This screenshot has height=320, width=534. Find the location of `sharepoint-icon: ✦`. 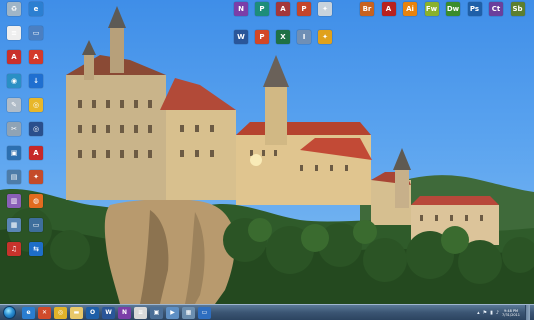

sharepoint-icon: ✦ is located at coordinates (325, 37).